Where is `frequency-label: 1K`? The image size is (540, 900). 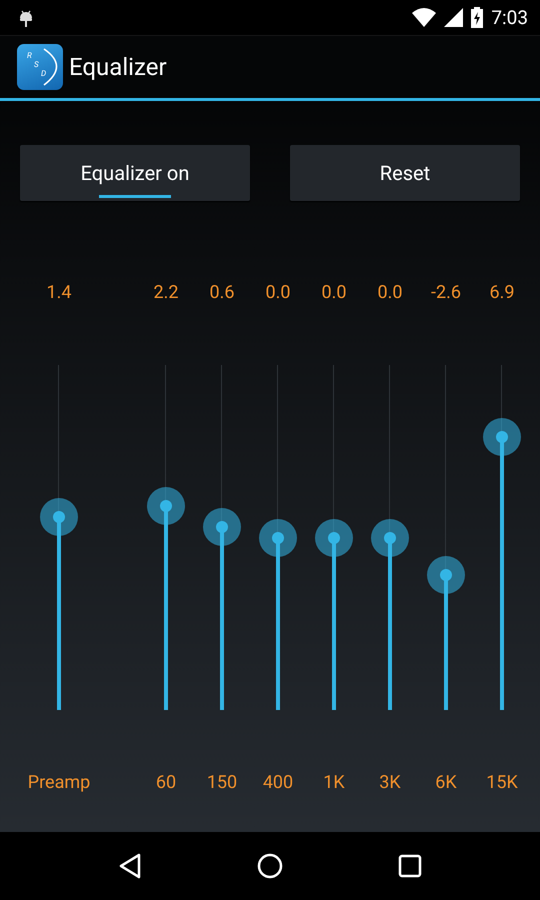
frequency-label: 1K is located at coordinates (334, 783).